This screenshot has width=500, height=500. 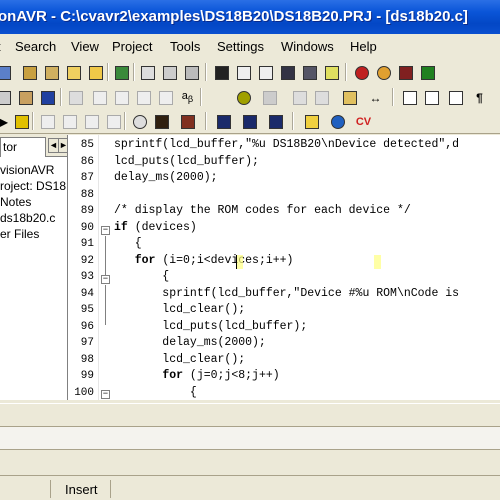 I want to click on tree-item: Notes, so click(x=33, y=202).